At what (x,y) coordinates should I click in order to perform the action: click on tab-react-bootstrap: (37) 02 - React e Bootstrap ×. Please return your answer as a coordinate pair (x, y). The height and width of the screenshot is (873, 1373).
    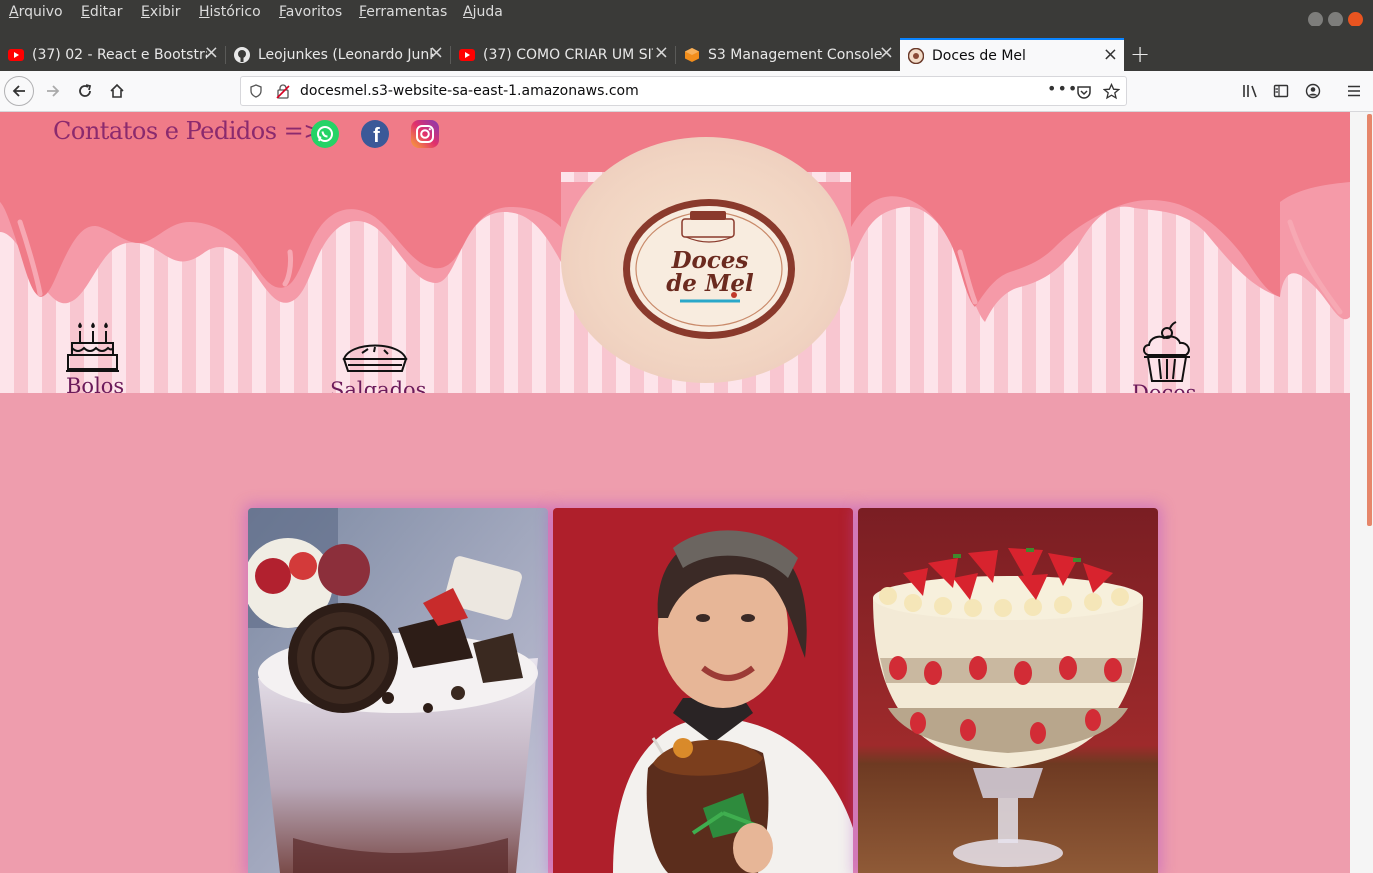
    Looking at the image, I should click on (112, 54).